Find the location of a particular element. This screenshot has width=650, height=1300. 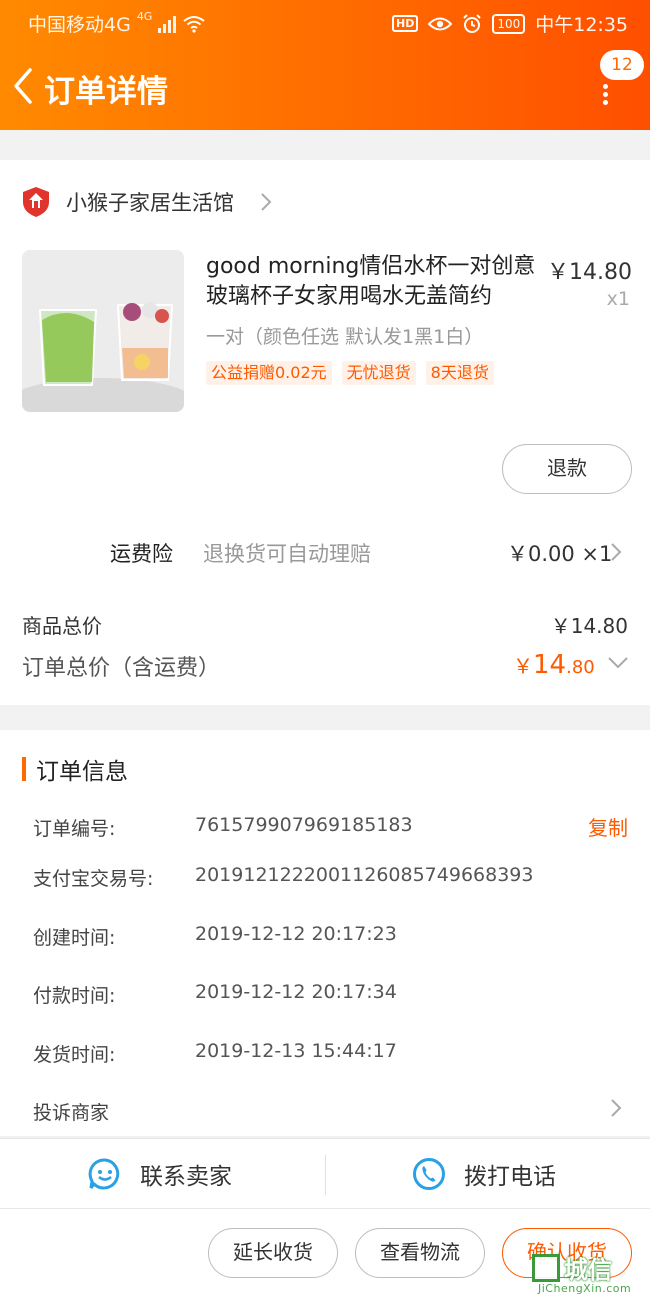

chevron-right-icon is located at coordinates (266, 202).